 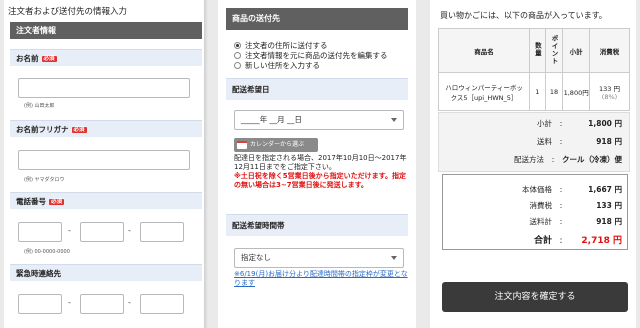 I want to click on col-header-points: ポイント, so click(x=554, y=50).